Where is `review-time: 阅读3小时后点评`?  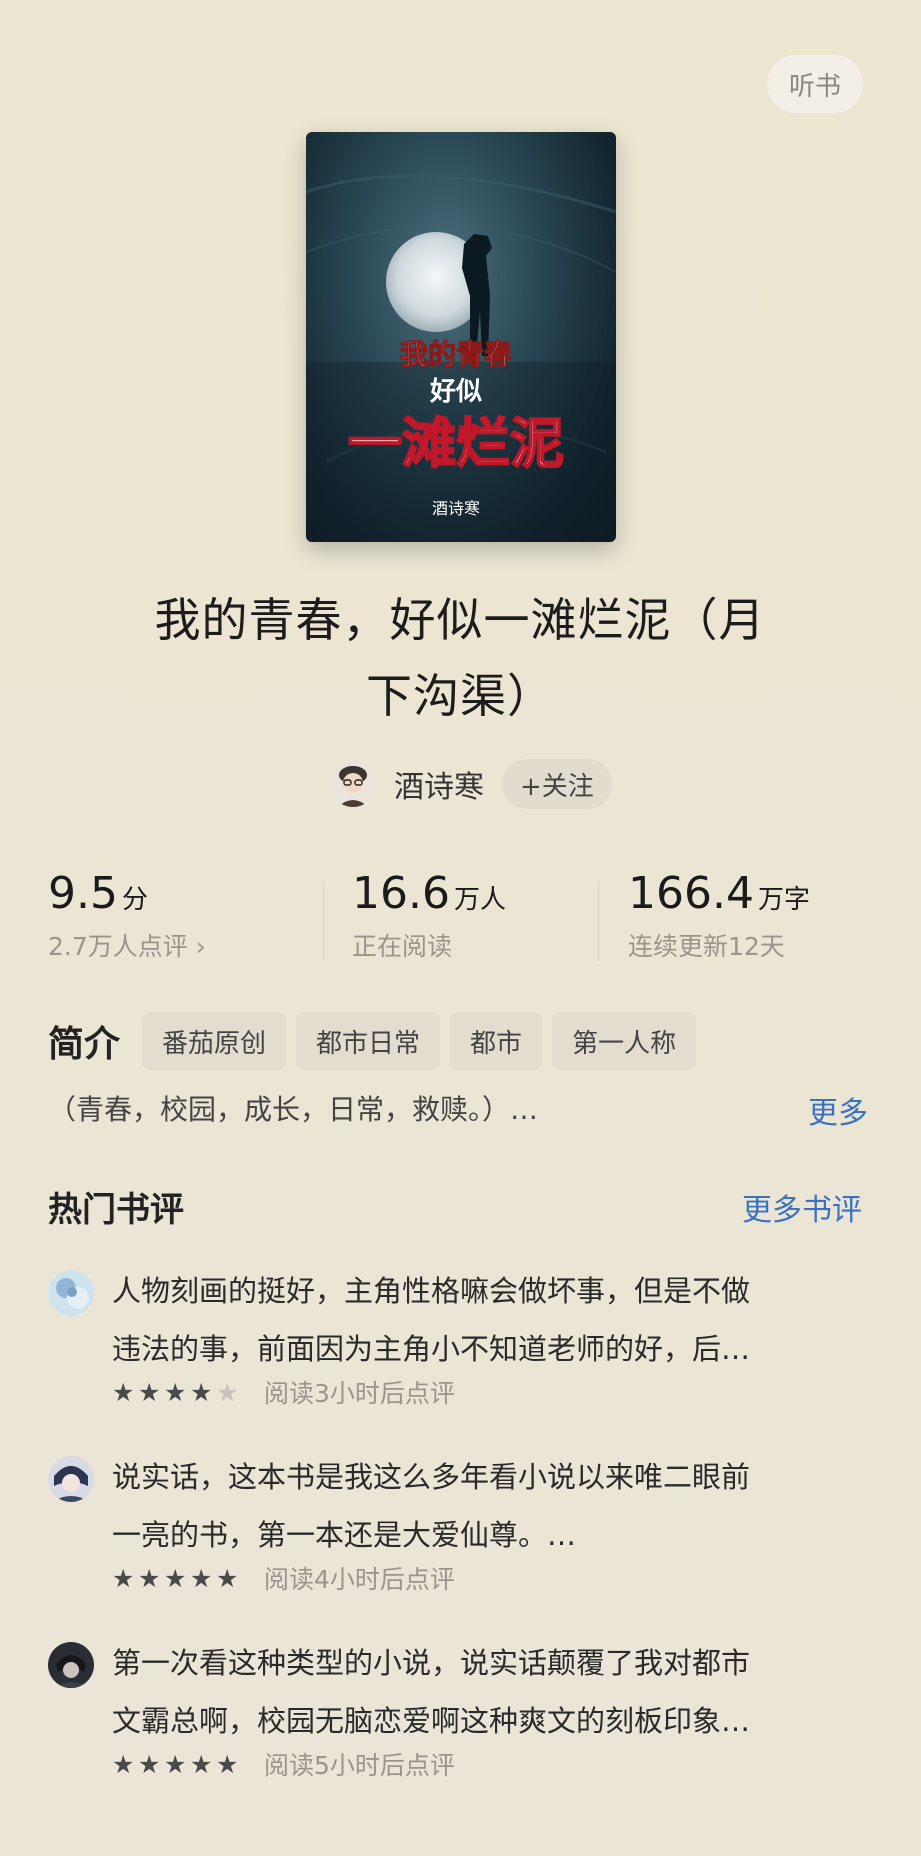
review-time: 阅读3小时后点评 is located at coordinates (359, 1393).